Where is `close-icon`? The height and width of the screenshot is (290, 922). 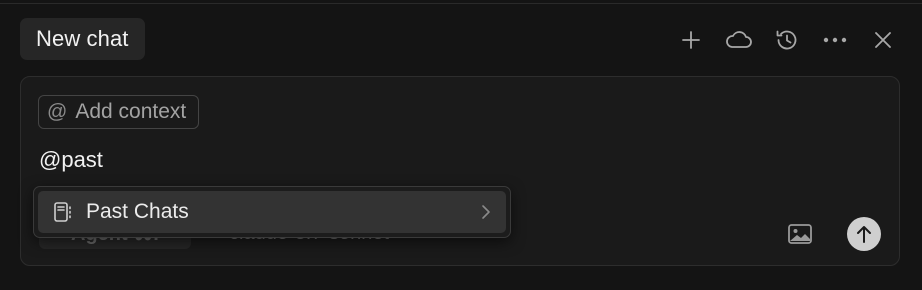
close-icon is located at coordinates (883, 40).